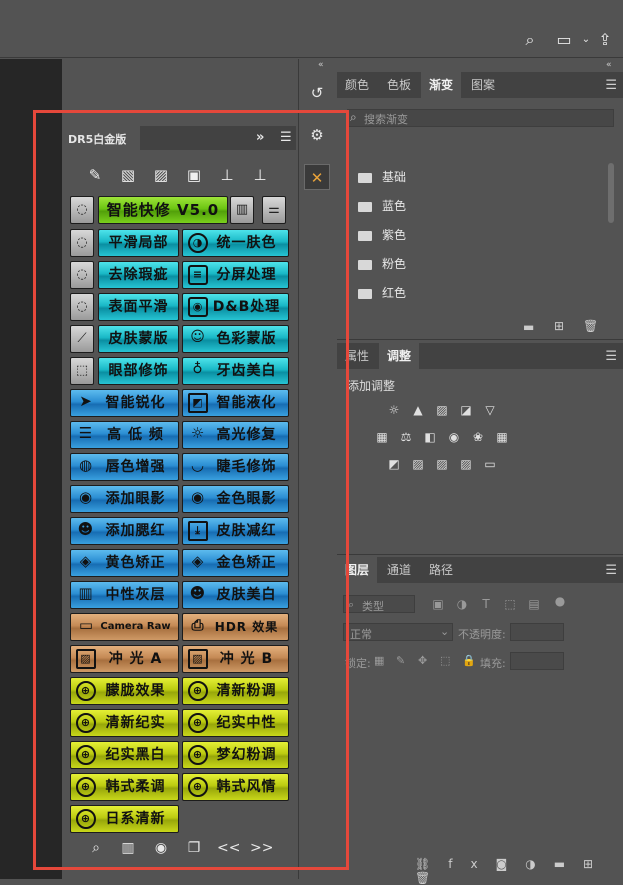  I want to click on korean-style-button: ⊕ 韩式风情, so click(235, 787).